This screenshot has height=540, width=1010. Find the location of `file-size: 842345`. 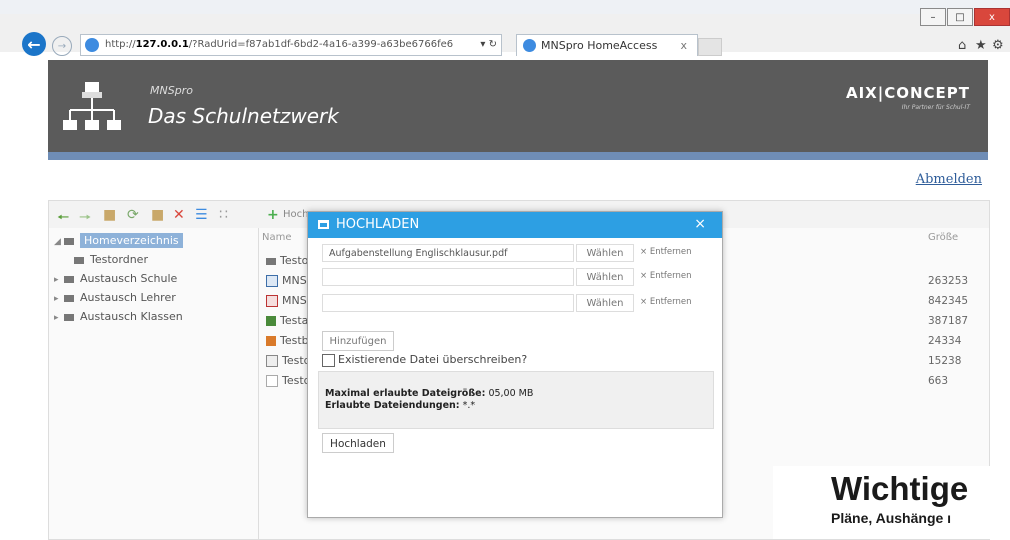

file-size: 842345 is located at coordinates (948, 301).